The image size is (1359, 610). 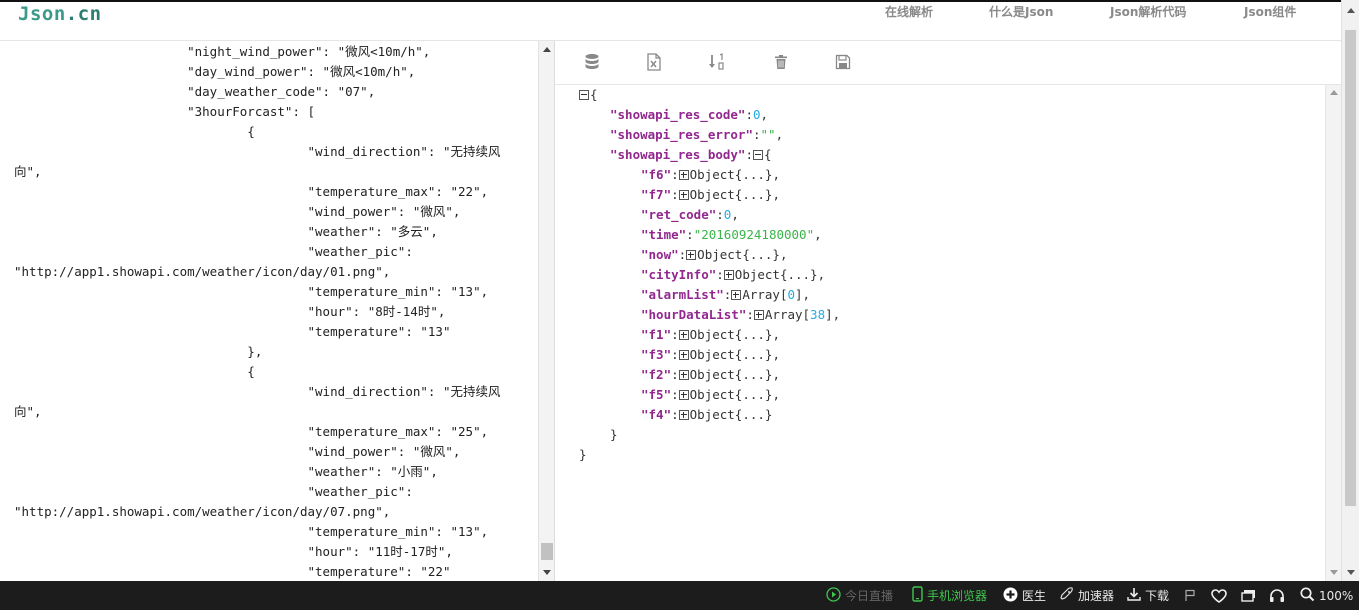 What do you see at coordinates (213, 251) in the screenshot?
I see `source-line: "weather_pic":` at bounding box center [213, 251].